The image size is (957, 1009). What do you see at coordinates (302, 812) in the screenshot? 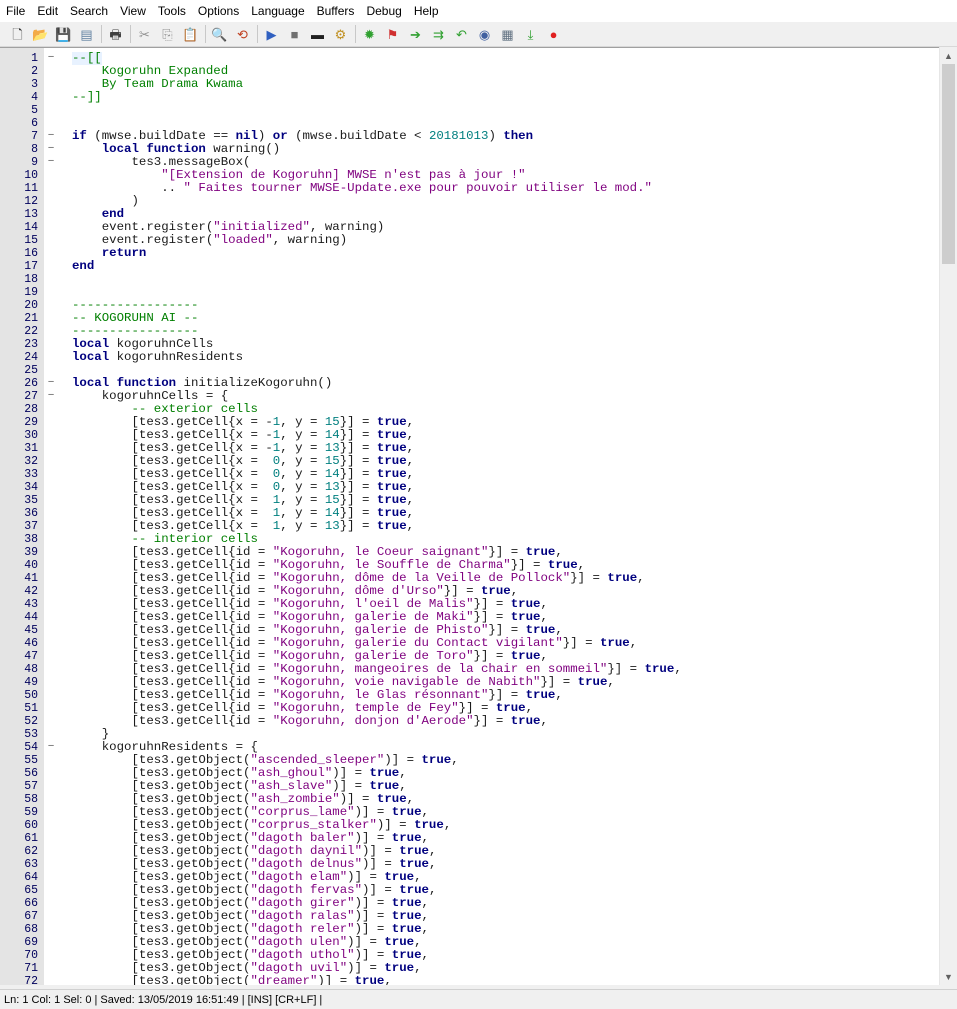
I see `code-token: "corprus_lame"` at bounding box center [302, 812].